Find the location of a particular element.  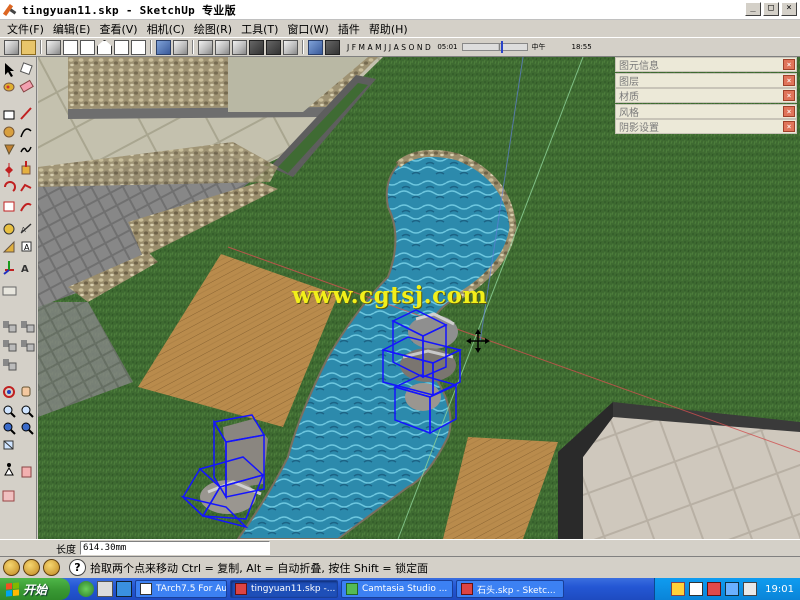

make-component-icon is located at coordinates (26, 69).